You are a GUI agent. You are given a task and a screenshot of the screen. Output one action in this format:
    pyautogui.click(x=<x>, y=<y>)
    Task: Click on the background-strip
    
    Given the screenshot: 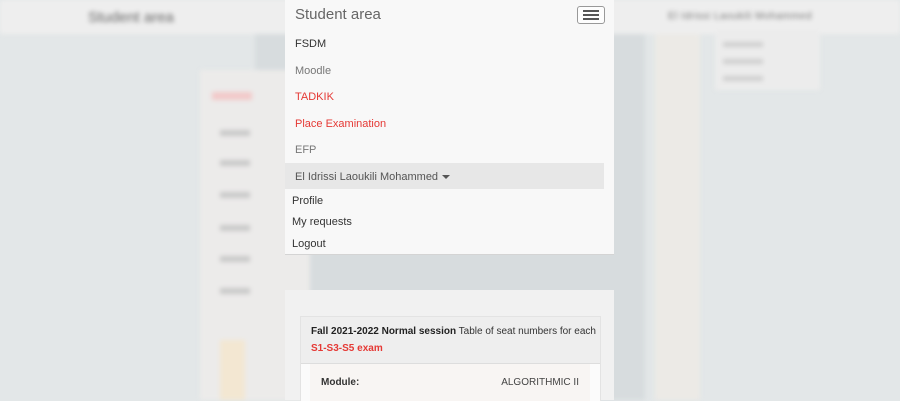 What is the action you would take?
    pyautogui.click(x=232, y=370)
    